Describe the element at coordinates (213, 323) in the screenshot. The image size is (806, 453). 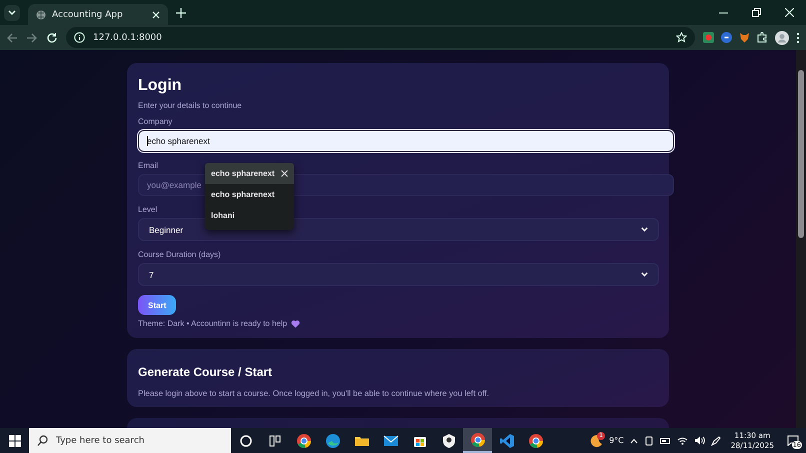
I see `status-text: Theme: Dark • Accountinn is ready to help` at that location.